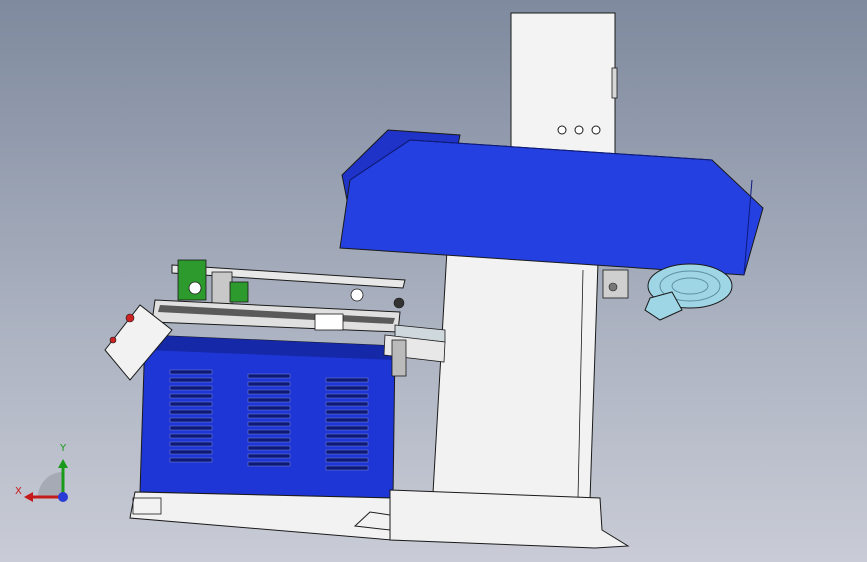 This screenshot has width=867, height=562. I want to click on y-axis-label: Y, so click(63, 448).